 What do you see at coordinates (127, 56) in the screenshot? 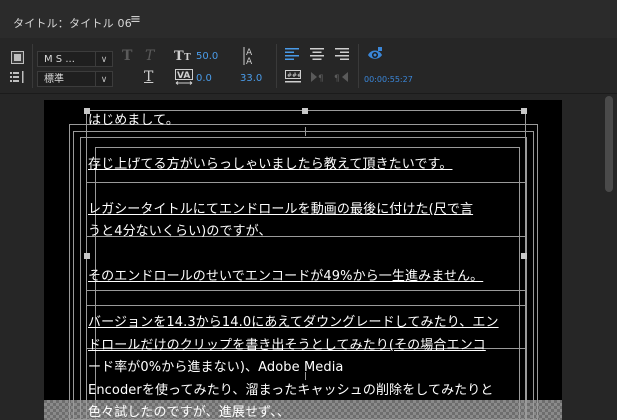
I see `bold-icon: T` at bounding box center [127, 56].